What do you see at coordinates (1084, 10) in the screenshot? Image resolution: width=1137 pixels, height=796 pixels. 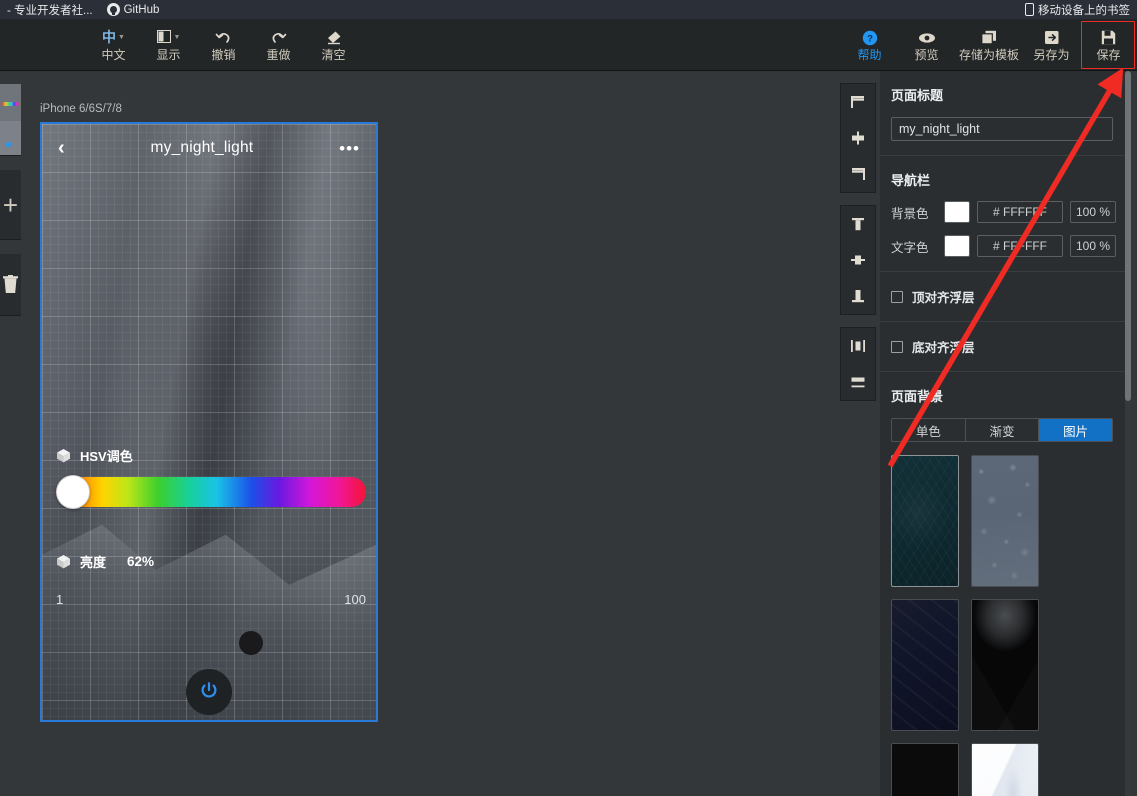 I see `bookmark-label: 移动设备上的书签` at bounding box center [1084, 10].